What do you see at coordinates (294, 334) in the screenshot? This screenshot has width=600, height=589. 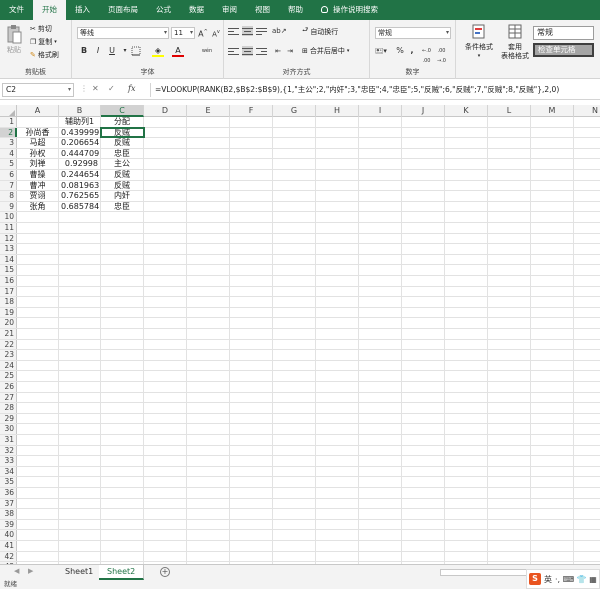 I see `cell-g21` at bounding box center [294, 334].